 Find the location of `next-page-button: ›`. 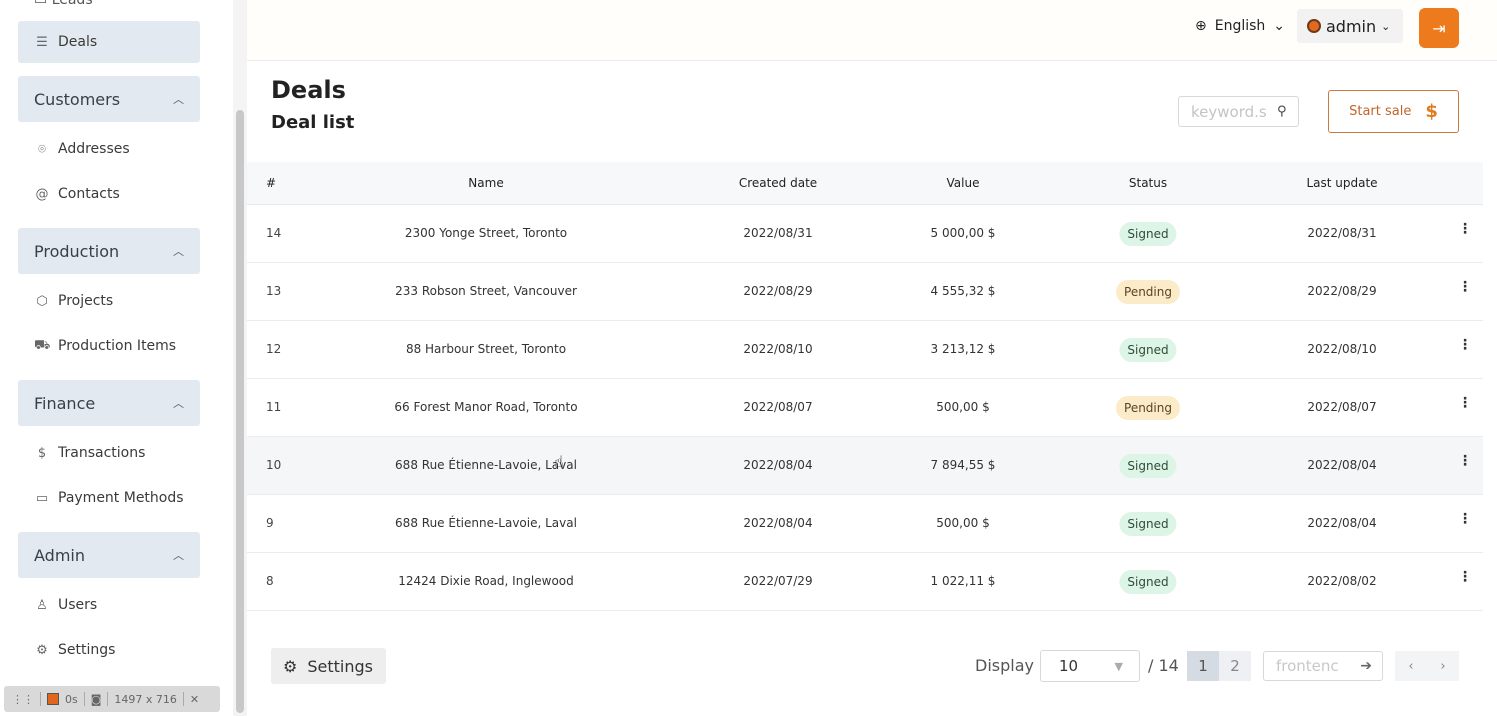

next-page-button: › is located at coordinates (1443, 666).